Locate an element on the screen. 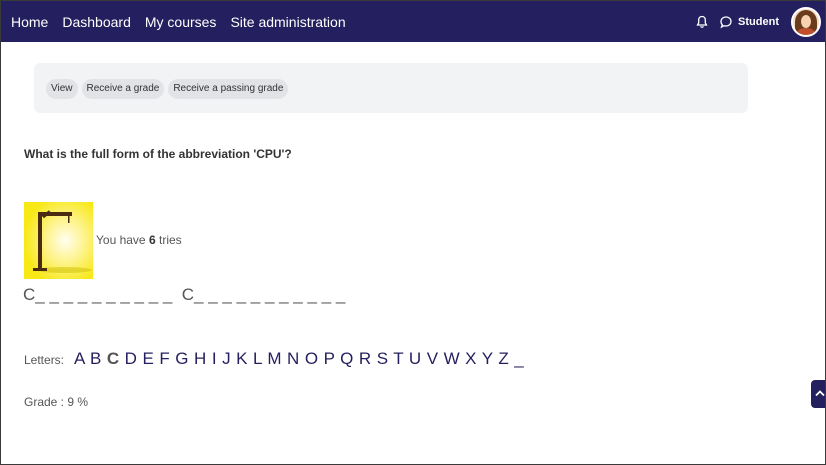 The width and height of the screenshot is (826, 465). letter-i: I is located at coordinates (214, 358).